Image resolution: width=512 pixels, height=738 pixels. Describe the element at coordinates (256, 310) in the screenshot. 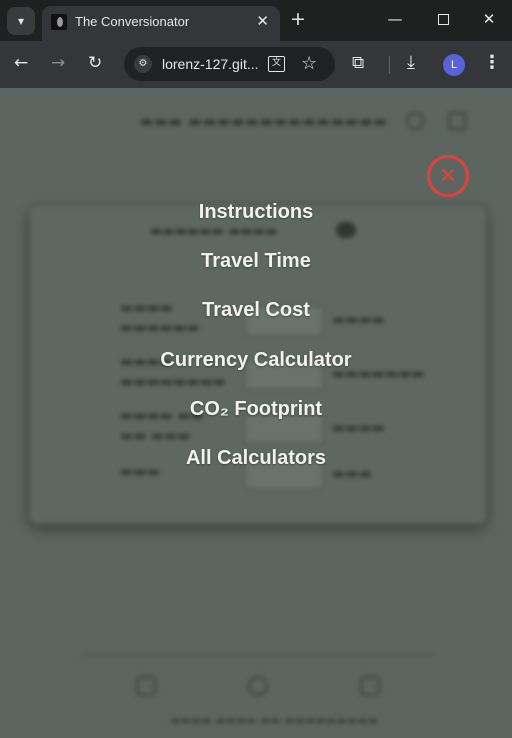

I see `menu-item-travel-cost: Travel Cost` at that location.